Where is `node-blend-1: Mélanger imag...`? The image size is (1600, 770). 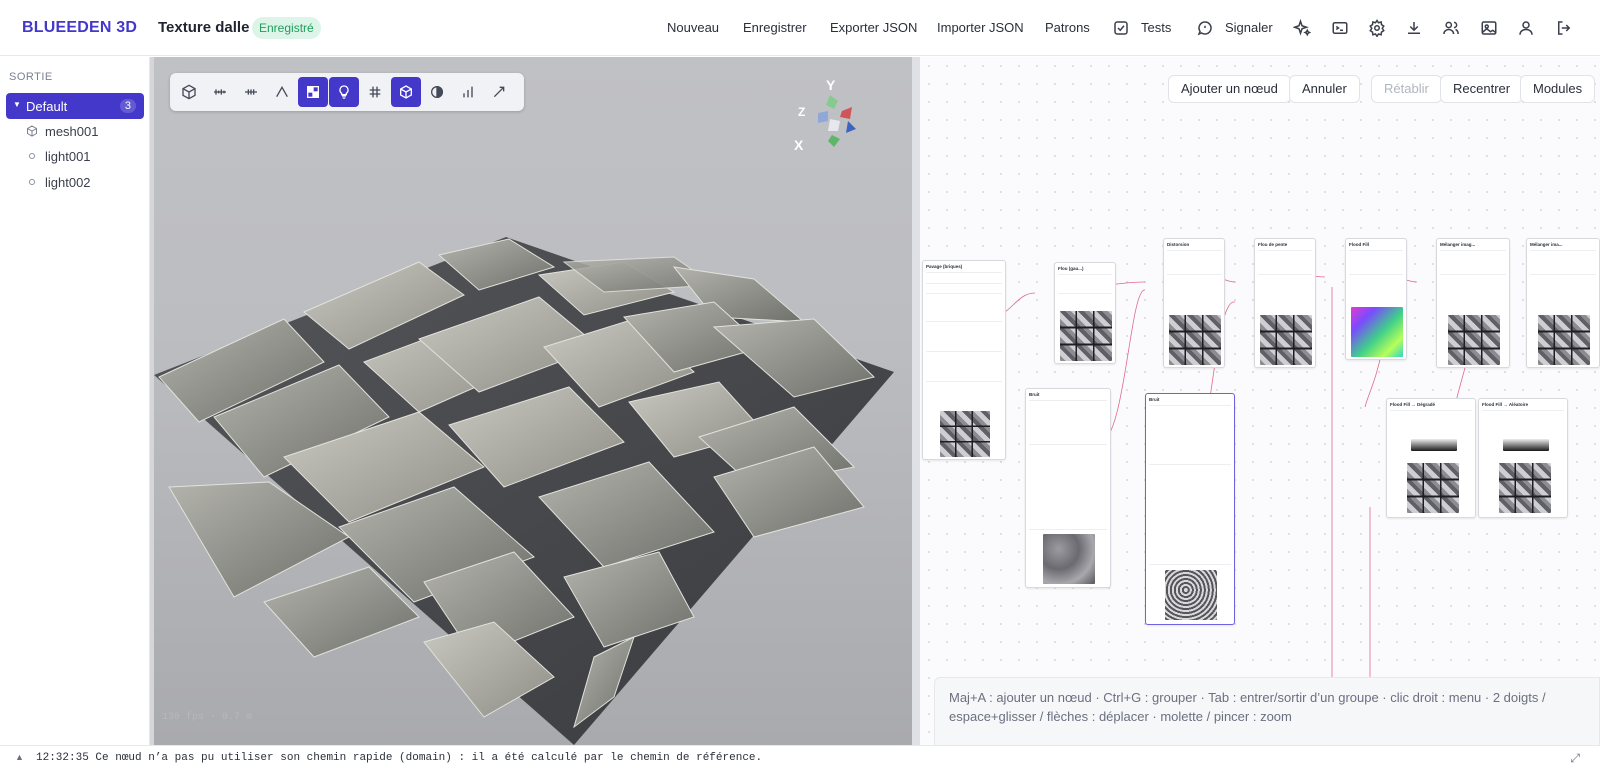 node-blend-1: Mélanger imag... is located at coordinates (1473, 303).